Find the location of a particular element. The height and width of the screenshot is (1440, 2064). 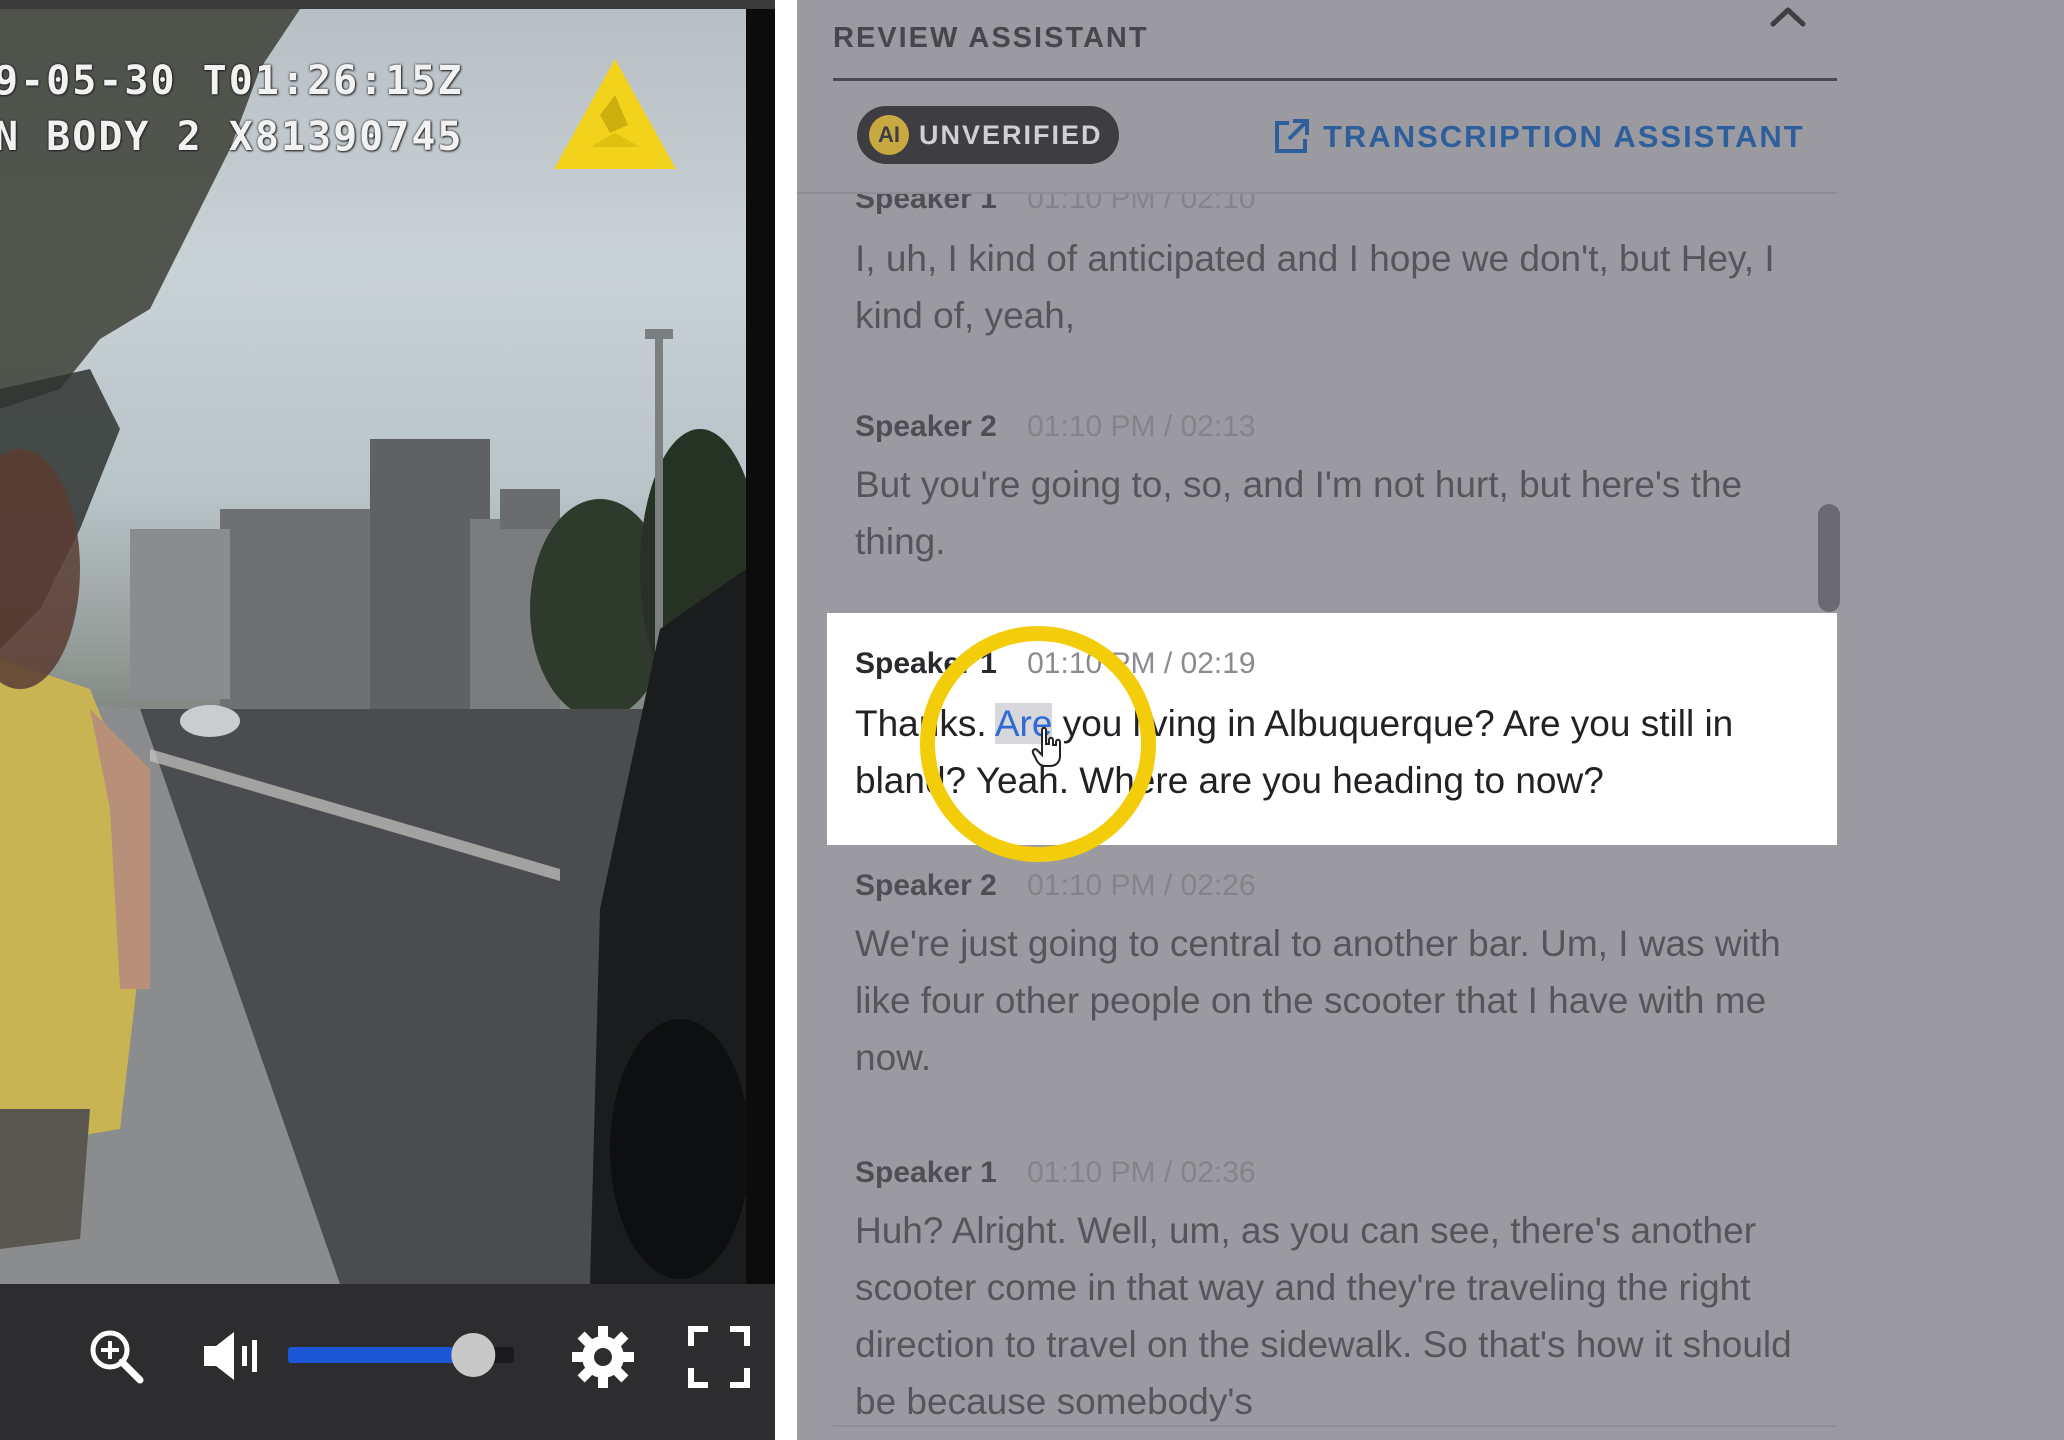

transcription-assistant-button: TRANSCRIPTION ASSISTANT is located at coordinates (1538, 137).